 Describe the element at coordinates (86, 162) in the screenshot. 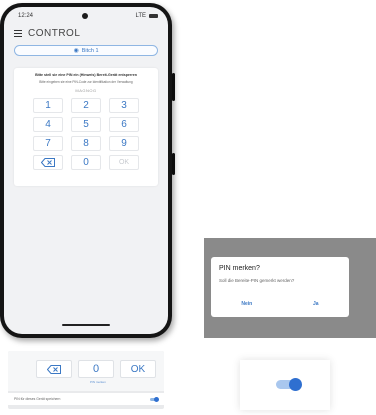

I see `key-0: 0` at that location.